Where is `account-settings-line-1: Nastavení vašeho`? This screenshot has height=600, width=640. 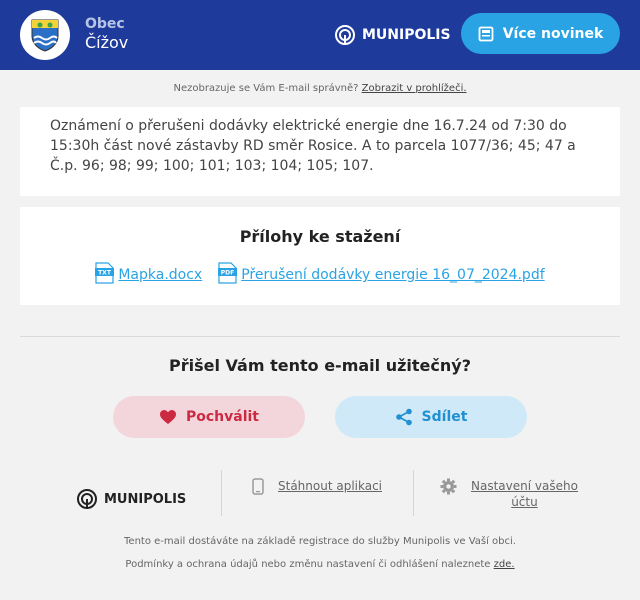
account-settings-line-1: Nastavení vašeho is located at coordinates (524, 486).